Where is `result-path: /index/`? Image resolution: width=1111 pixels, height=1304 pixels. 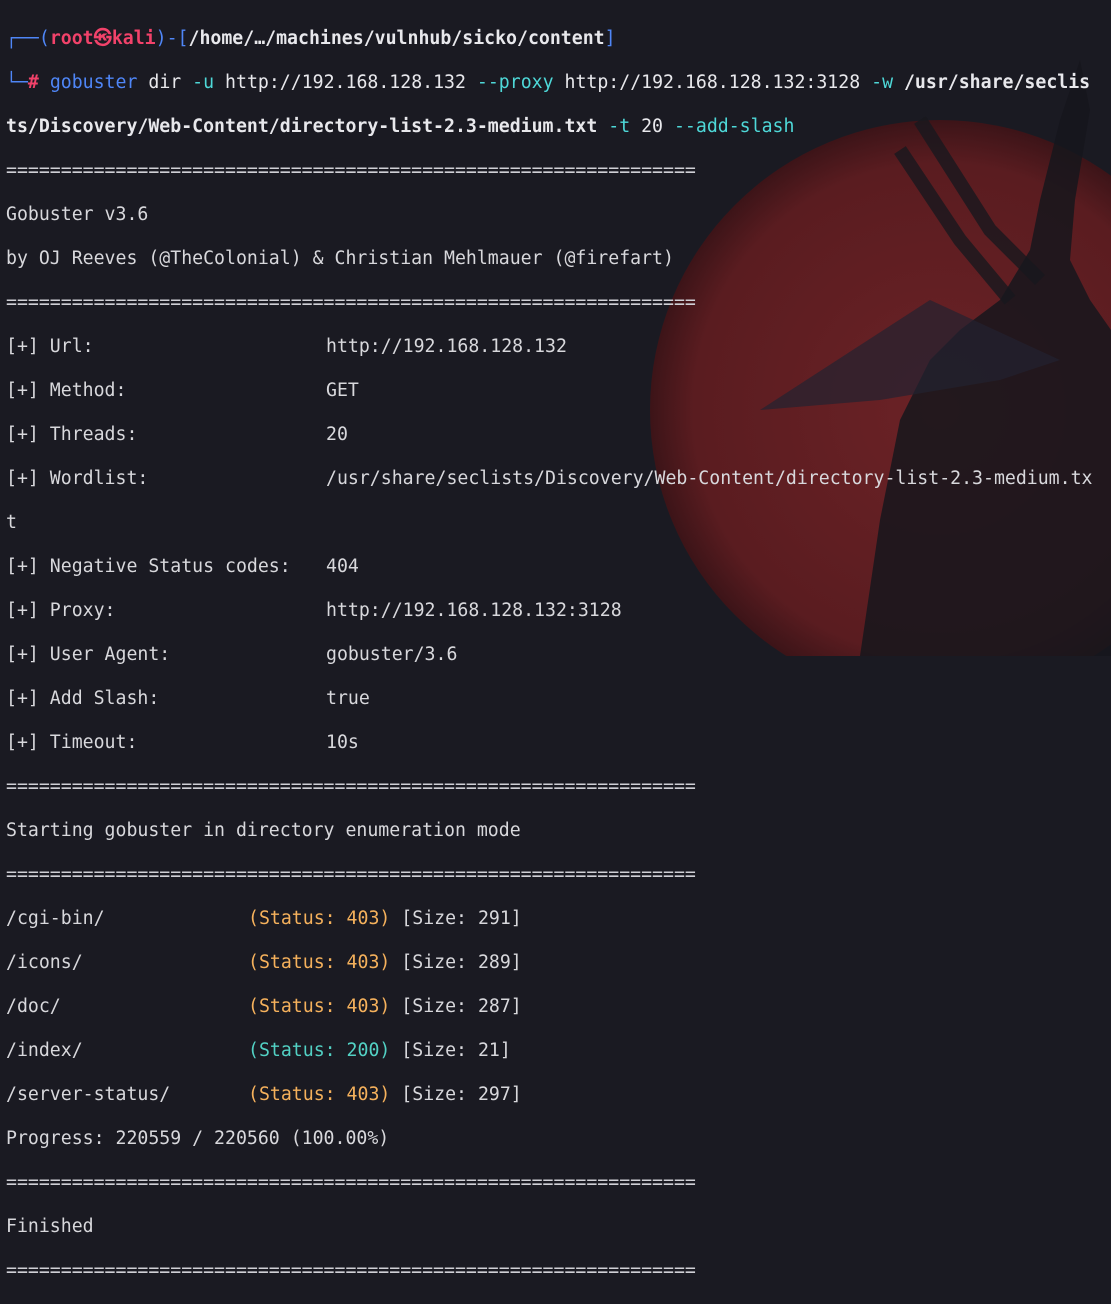
result-path: /index/ is located at coordinates (44, 1050).